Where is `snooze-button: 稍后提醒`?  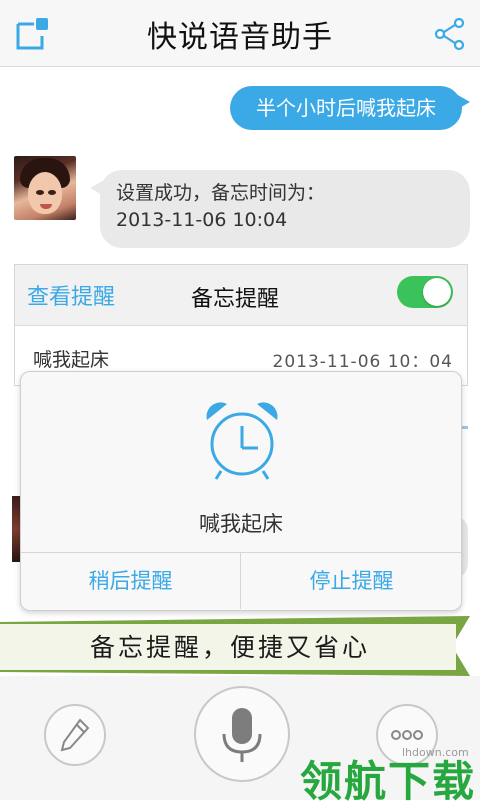 snooze-button: 稍后提醒 is located at coordinates (131, 581).